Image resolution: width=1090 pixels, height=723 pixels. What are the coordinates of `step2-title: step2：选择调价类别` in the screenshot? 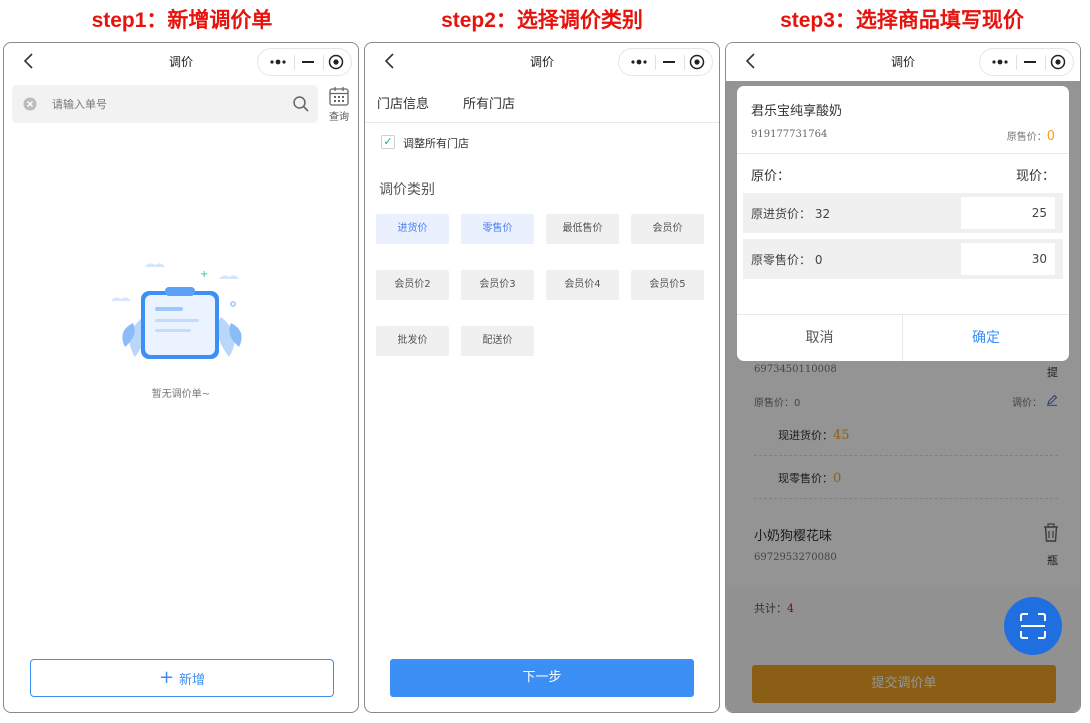 It's located at (542, 20).